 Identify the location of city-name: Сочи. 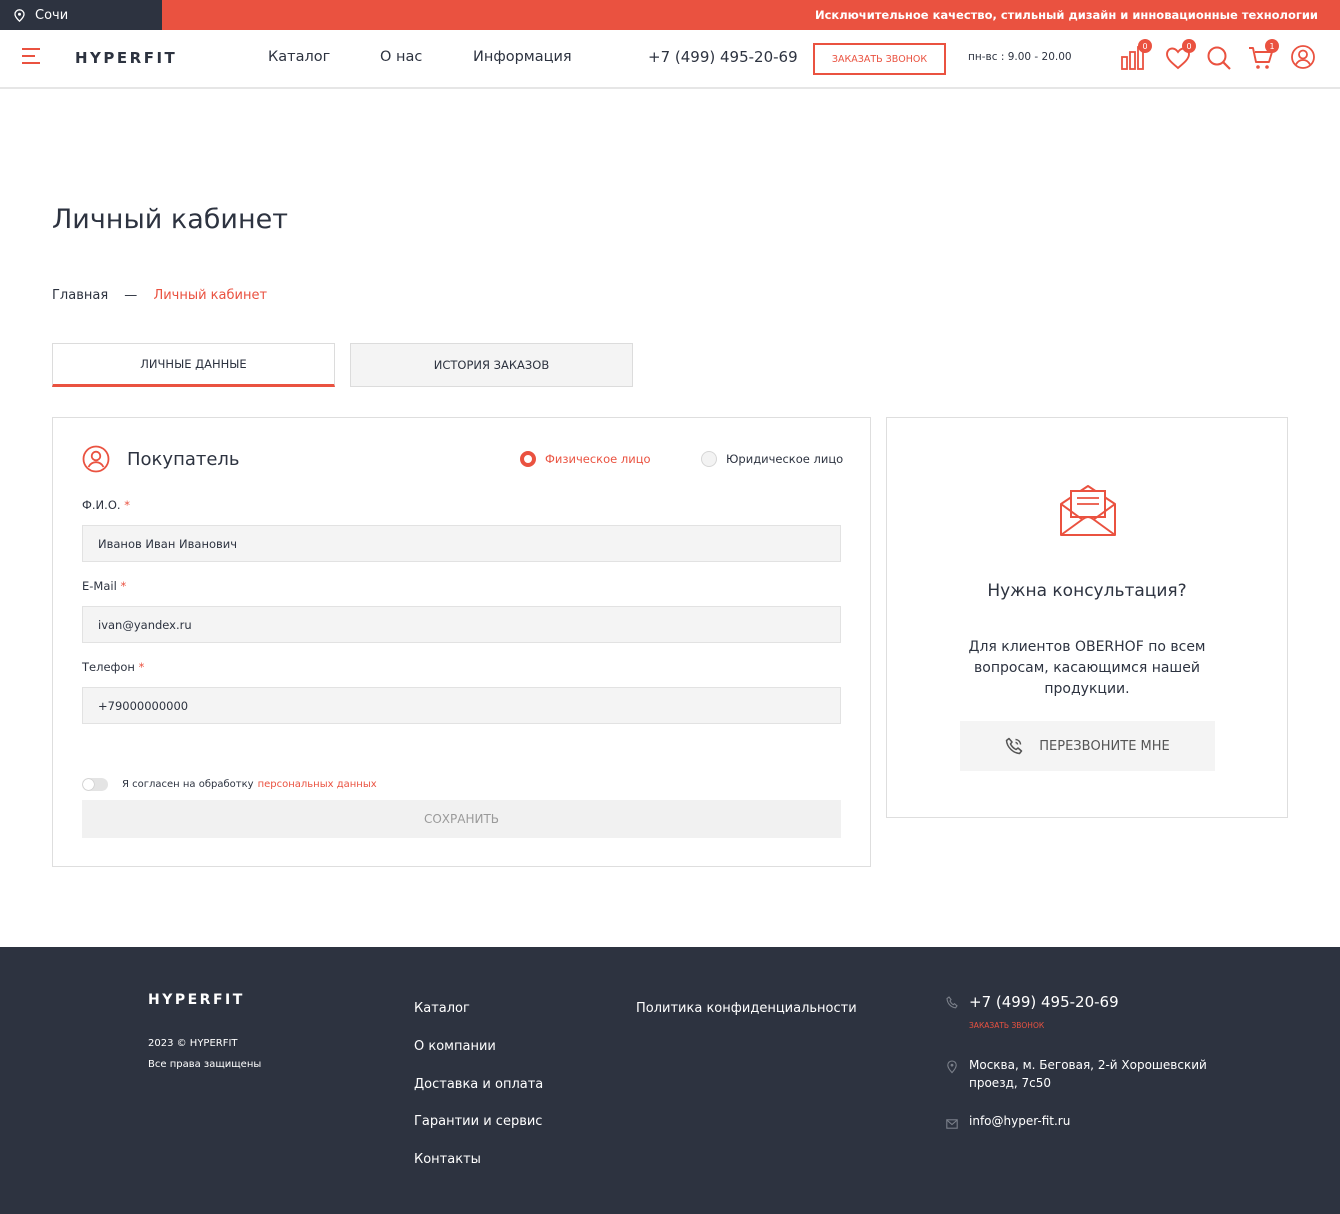
(52, 15).